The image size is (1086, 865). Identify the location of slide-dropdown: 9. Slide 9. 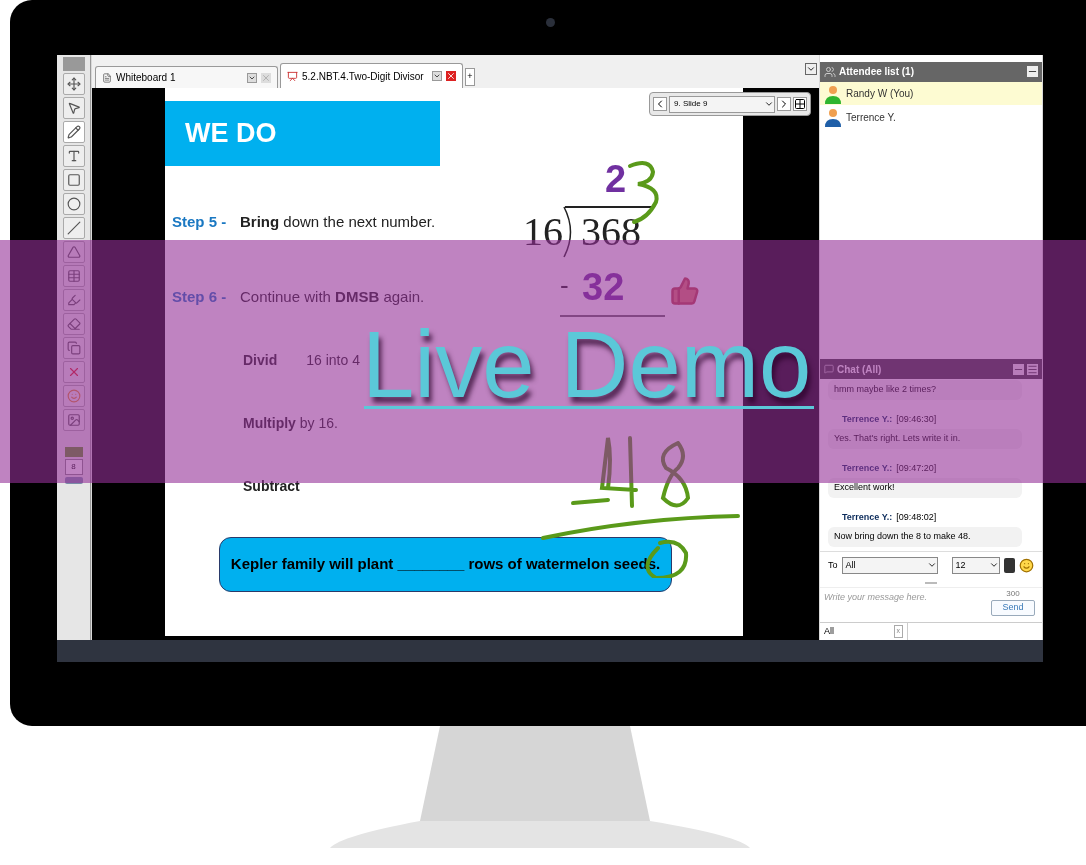
(722, 104).